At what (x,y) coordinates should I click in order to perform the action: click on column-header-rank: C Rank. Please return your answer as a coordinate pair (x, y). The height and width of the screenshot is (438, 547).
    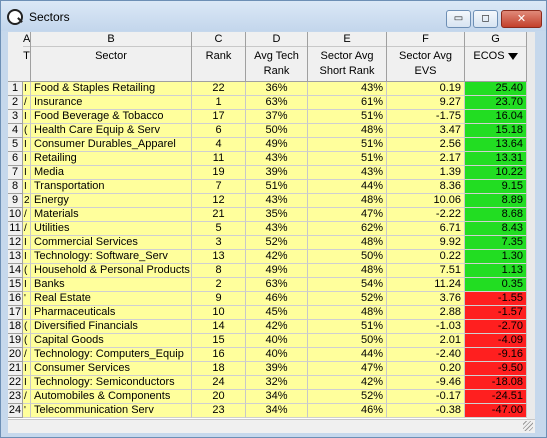
    Looking at the image, I should click on (219, 57).